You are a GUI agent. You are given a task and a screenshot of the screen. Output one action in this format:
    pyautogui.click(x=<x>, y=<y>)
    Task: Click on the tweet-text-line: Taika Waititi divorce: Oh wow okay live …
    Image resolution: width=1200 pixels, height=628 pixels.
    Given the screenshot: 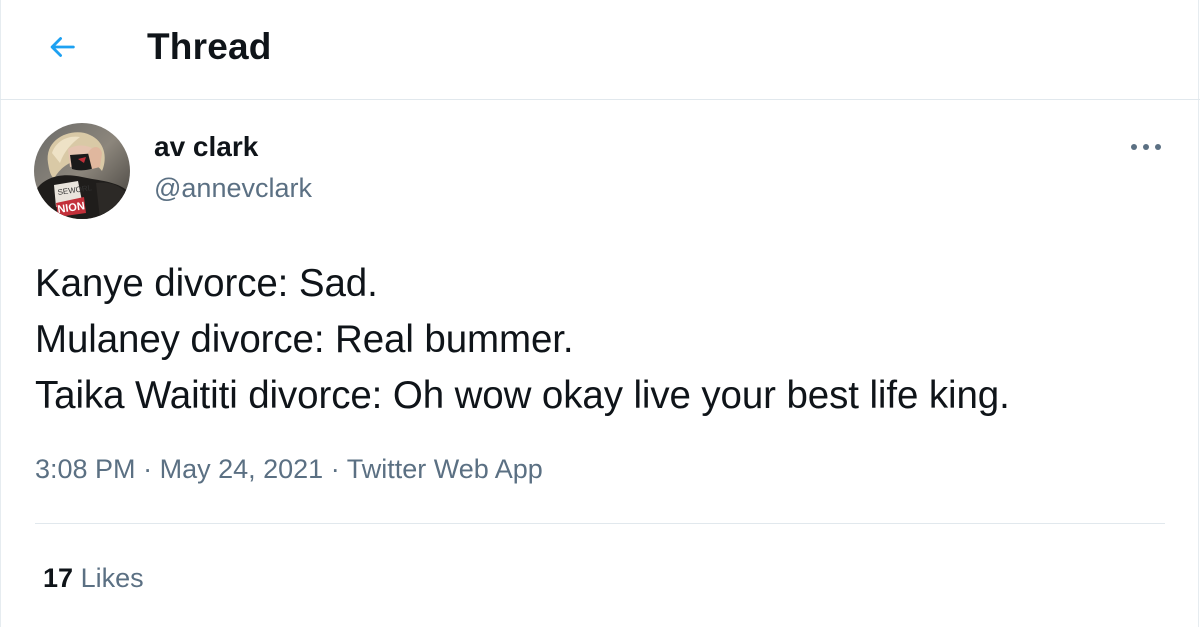 What is the action you would take?
    pyautogui.click(x=522, y=395)
    